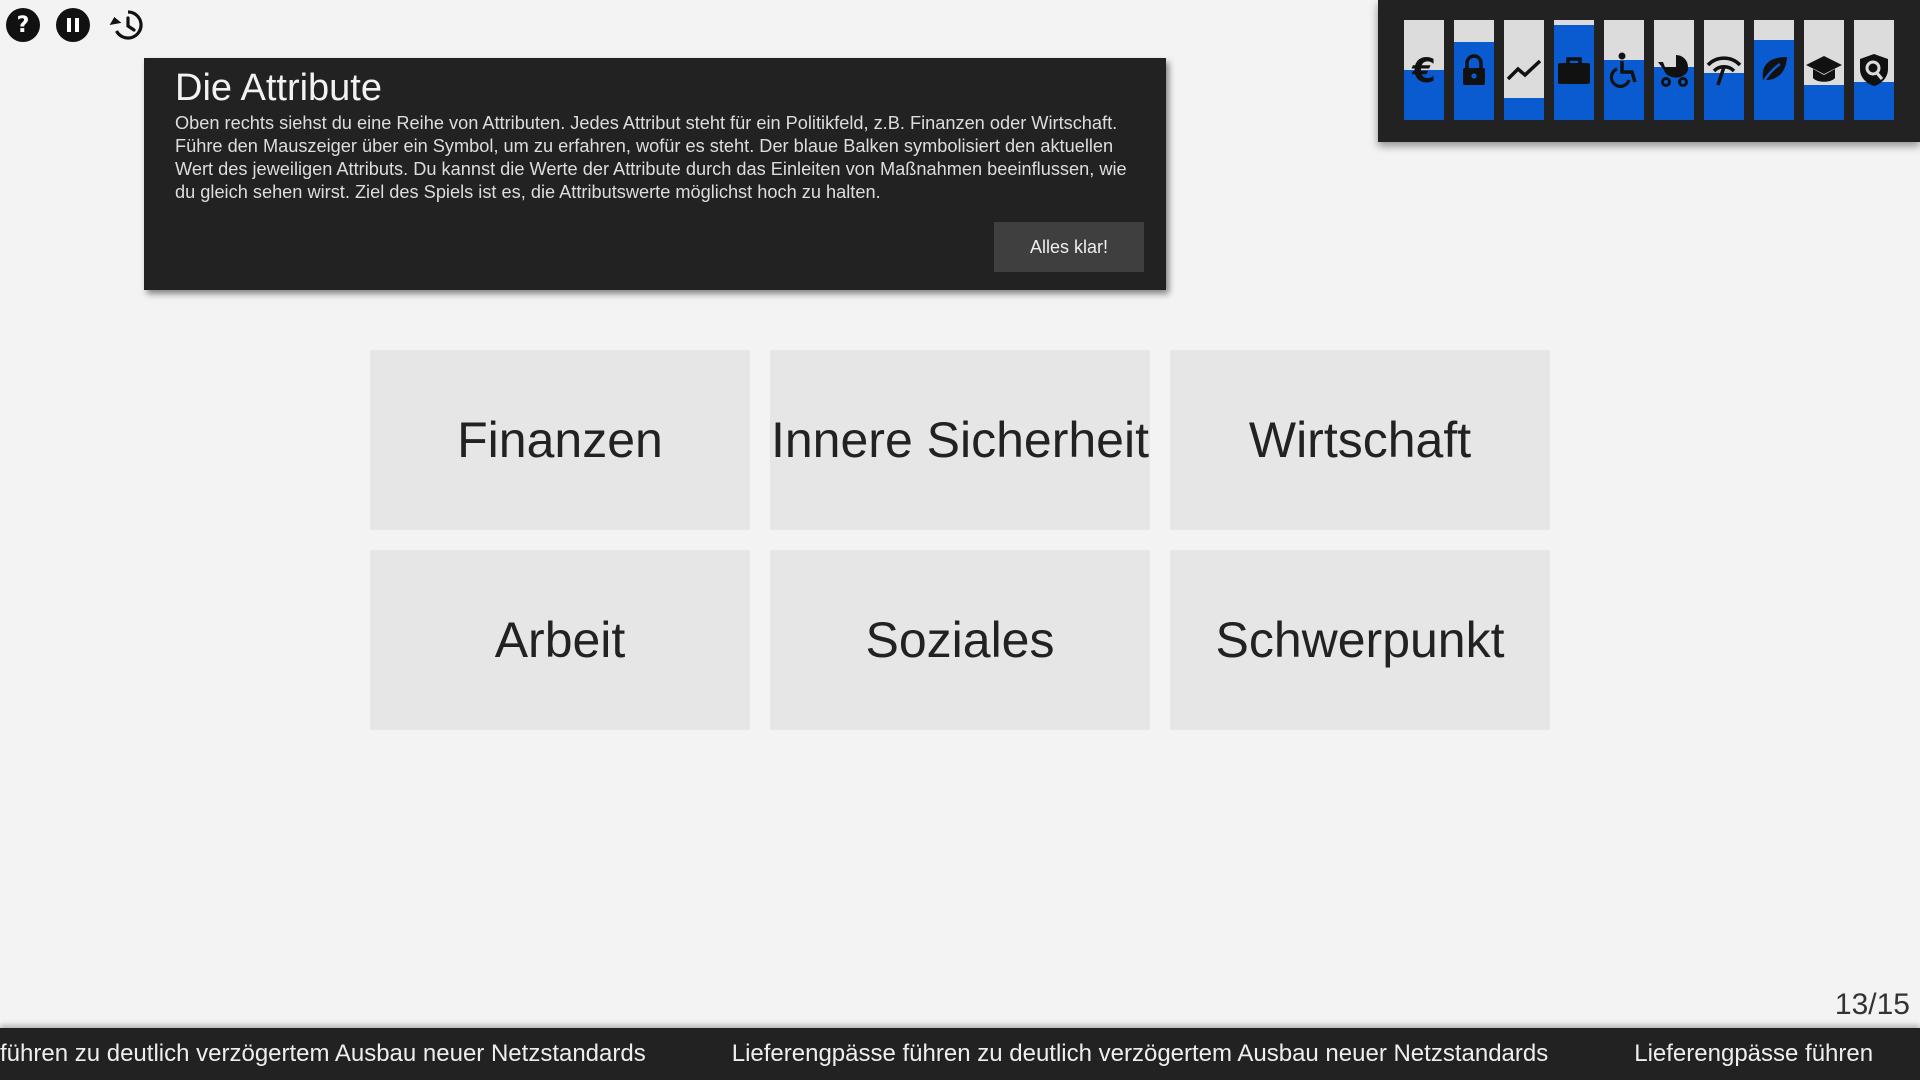 Image resolution: width=1920 pixels, height=1080 pixels. I want to click on stroller-icon, so click(1674, 70).